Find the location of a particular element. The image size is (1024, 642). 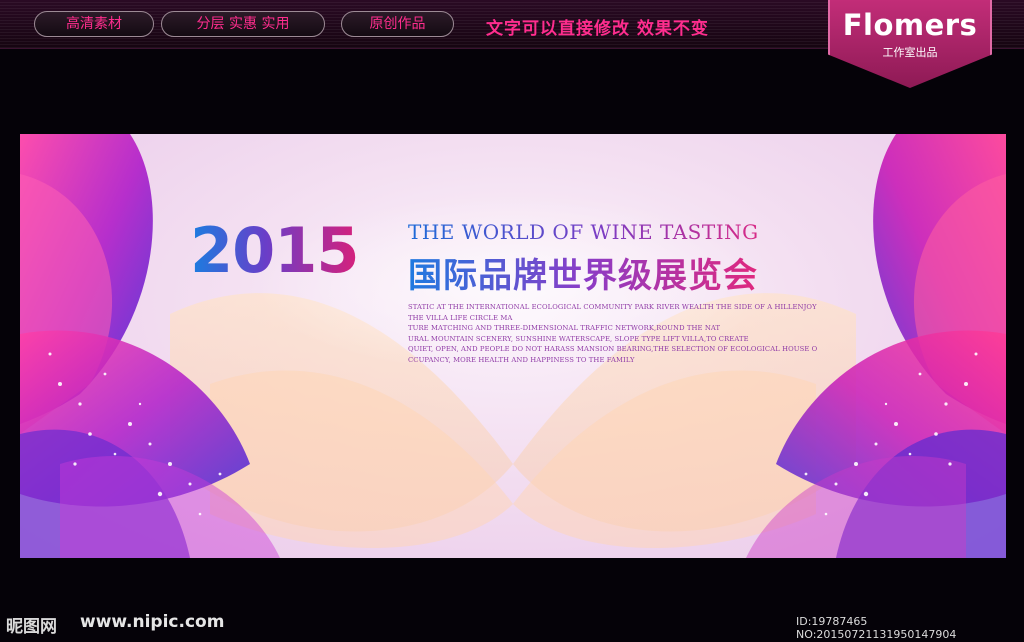

tag-original: 原创作品 is located at coordinates (397, 24).